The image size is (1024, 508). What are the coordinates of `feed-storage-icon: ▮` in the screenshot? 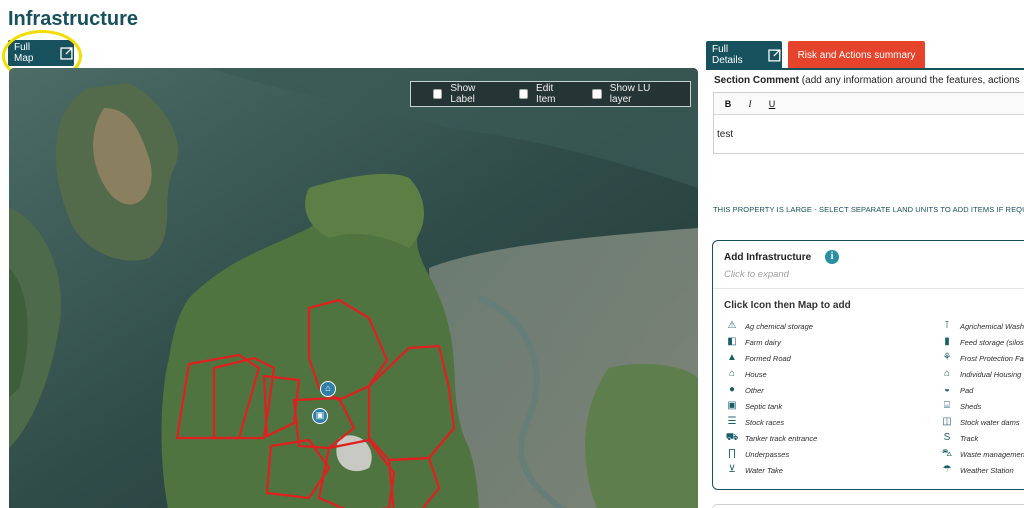 It's located at (947, 341).